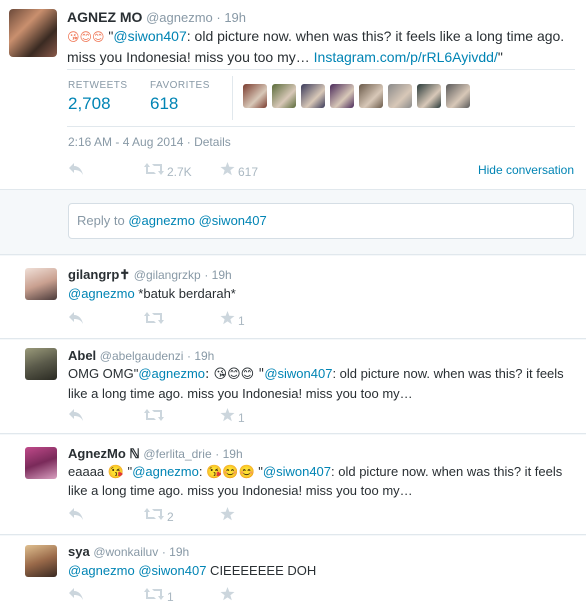  I want to click on main-tweet-avatar, so click(33, 33).